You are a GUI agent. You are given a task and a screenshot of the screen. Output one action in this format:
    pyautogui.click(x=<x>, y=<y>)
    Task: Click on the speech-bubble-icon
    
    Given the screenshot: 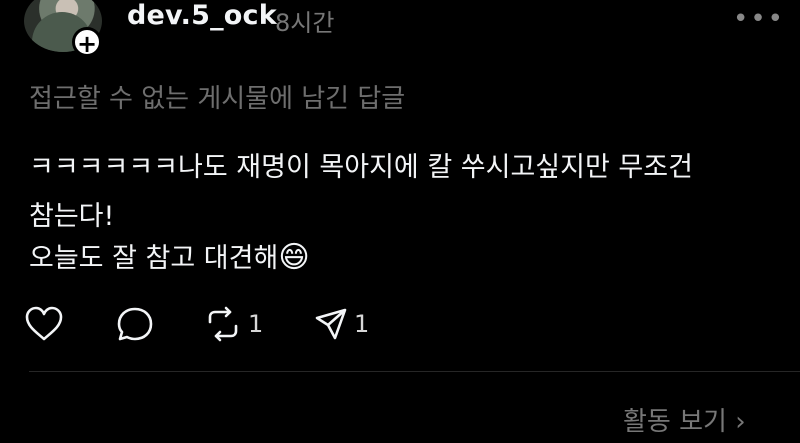 What is the action you would take?
    pyautogui.click(x=135, y=324)
    